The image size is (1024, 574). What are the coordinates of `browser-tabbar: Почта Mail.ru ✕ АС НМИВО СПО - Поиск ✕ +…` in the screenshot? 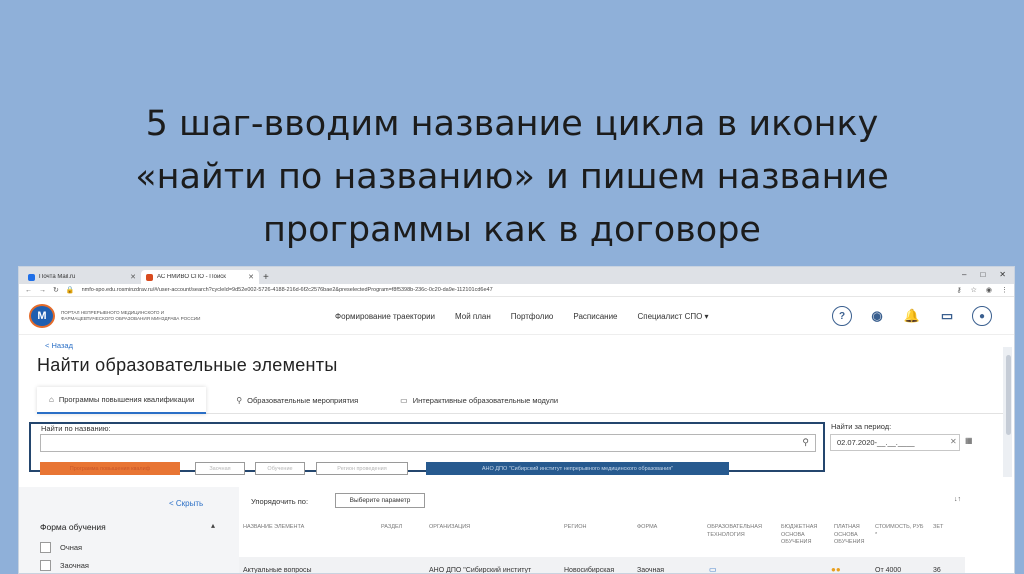 It's located at (516, 275).